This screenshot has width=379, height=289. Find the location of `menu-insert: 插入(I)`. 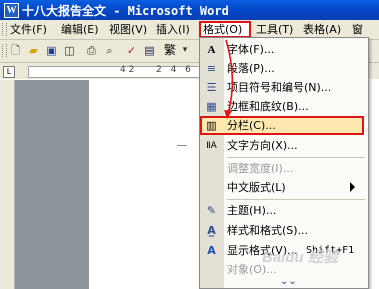

menu-insert: 插入(I) is located at coordinates (173, 29).